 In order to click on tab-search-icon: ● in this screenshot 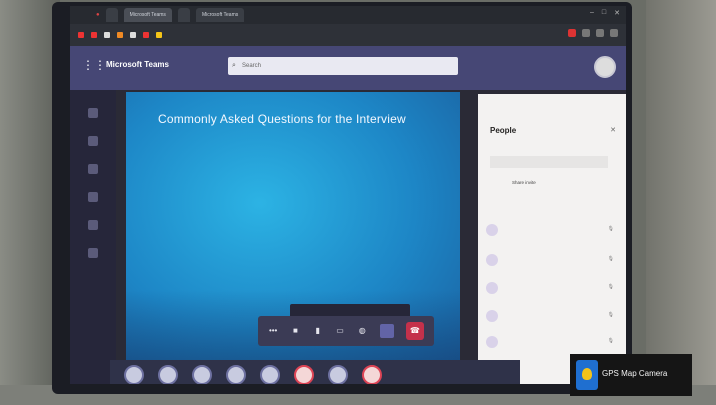, I will do `click(98, 15)`.